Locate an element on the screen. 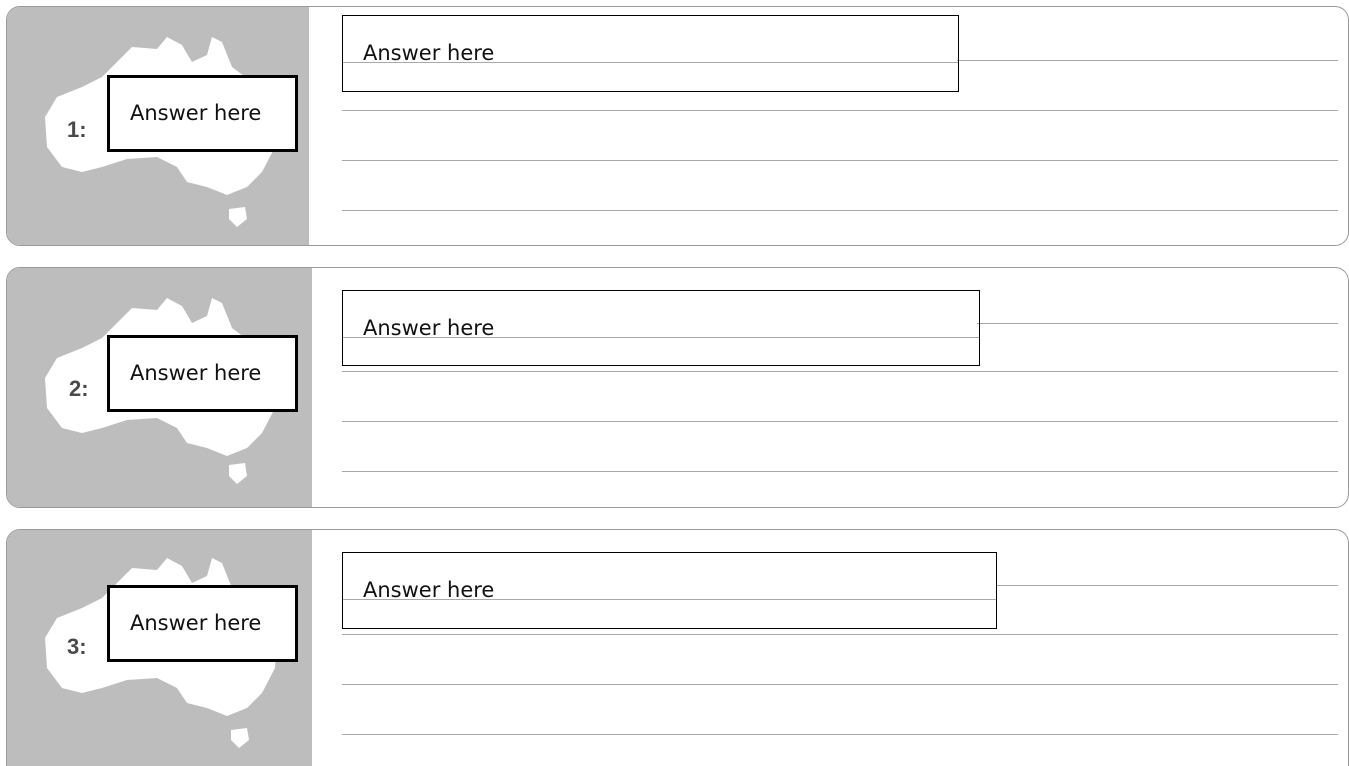  question-number: 3: is located at coordinates (77, 646).